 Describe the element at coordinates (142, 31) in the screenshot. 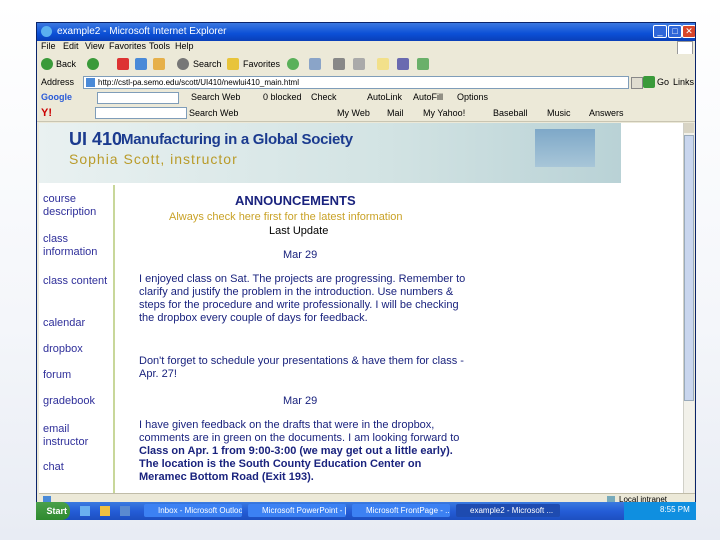

I see `window-title: example2 - Microsoft Internet Explorer` at that location.